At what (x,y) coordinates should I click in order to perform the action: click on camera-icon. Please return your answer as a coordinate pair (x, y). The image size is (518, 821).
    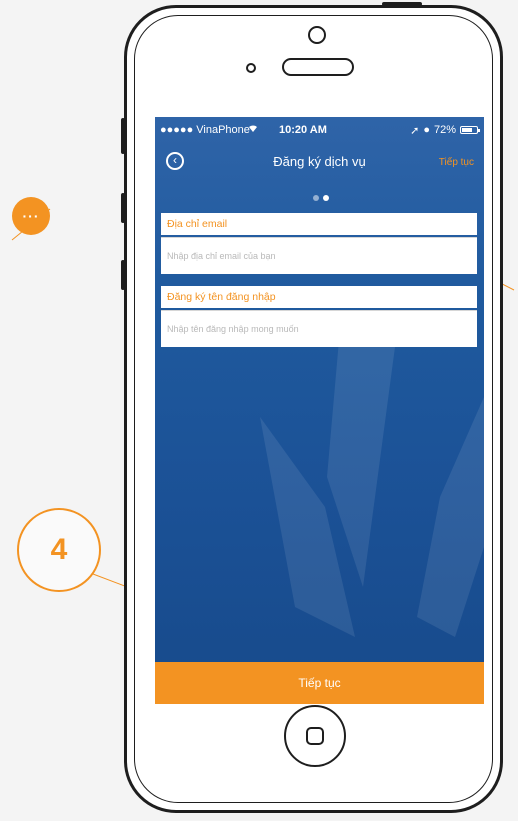
    Looking at the image, I should click on (317, 35).